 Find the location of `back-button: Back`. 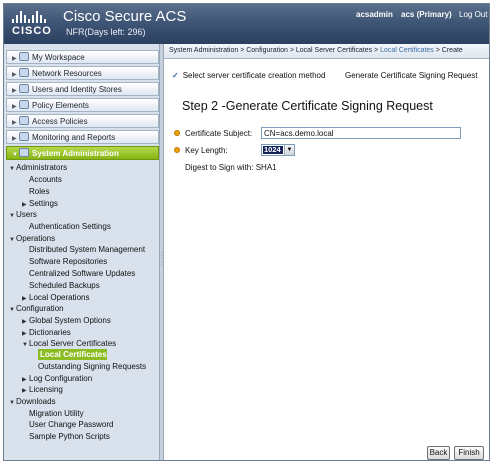

back-button: Back is located at coordinates (438, 453).